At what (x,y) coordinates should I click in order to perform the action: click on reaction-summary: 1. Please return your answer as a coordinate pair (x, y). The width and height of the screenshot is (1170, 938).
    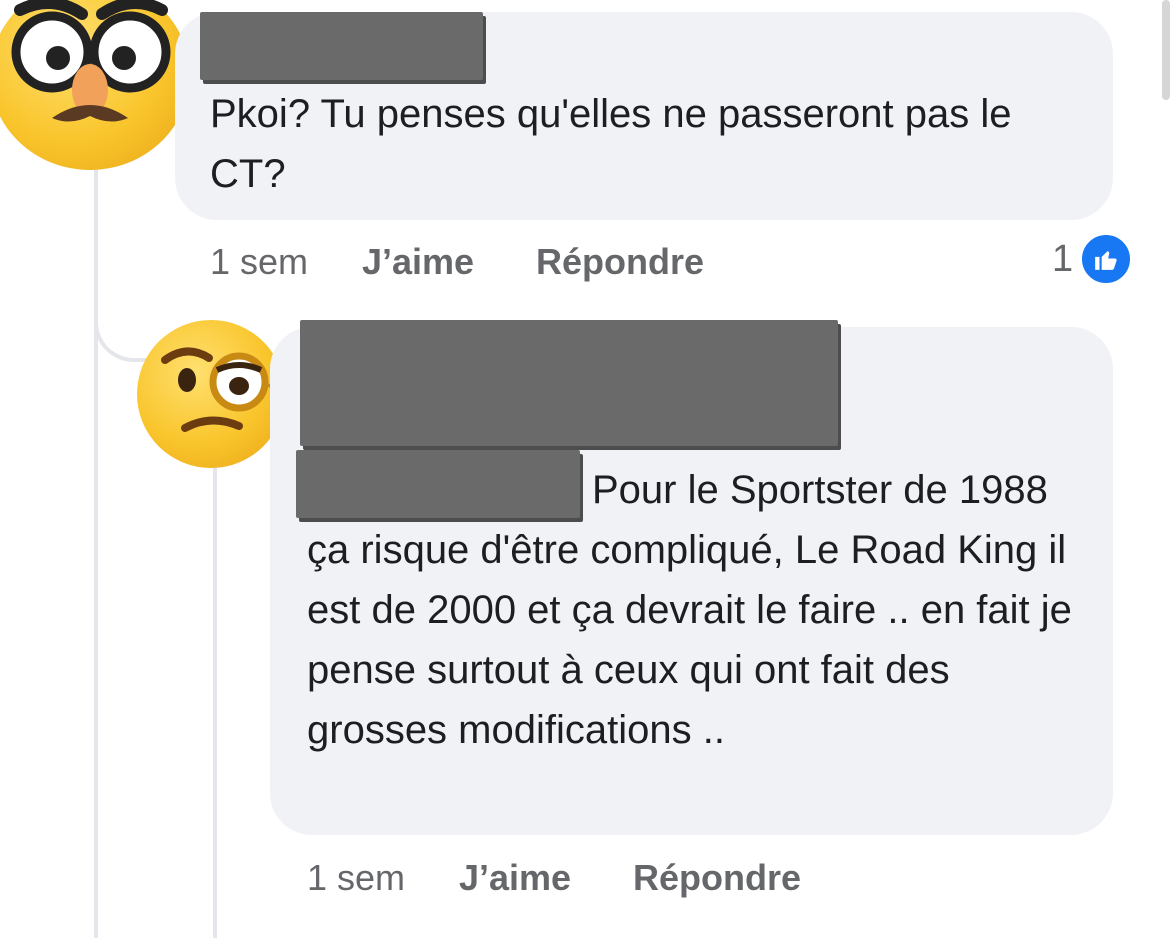
    Looking at the image, I should click on (1093, 259).